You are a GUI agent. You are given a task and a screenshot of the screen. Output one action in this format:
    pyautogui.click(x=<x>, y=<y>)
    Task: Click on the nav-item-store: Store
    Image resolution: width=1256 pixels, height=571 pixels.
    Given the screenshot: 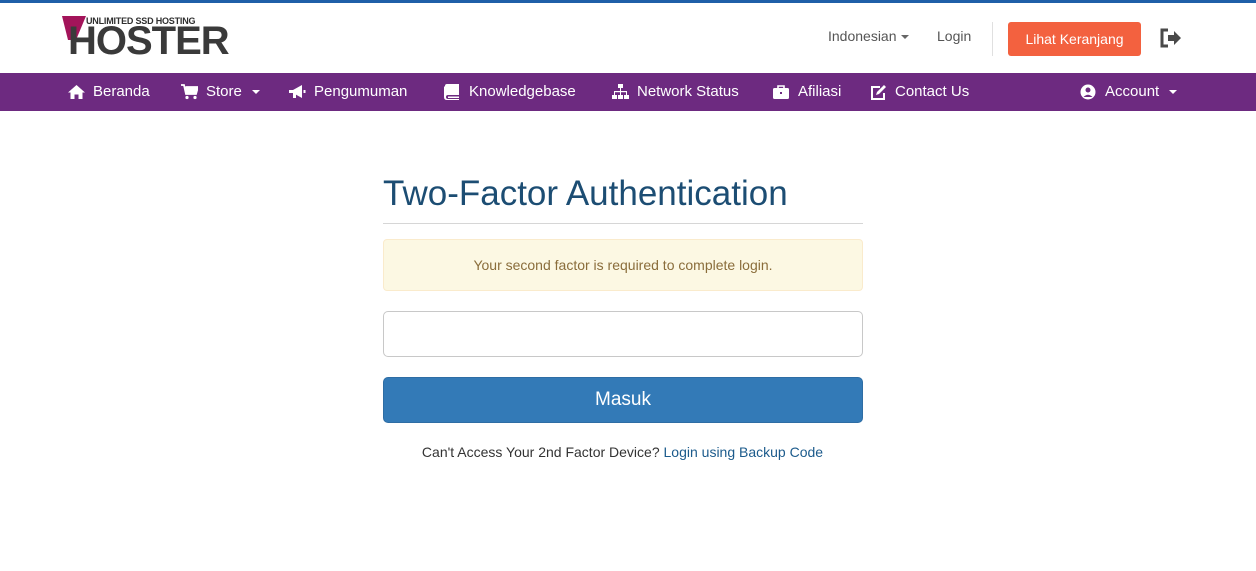 What is the action you would take?
    pyautogui.click(x=223, y=92)
    